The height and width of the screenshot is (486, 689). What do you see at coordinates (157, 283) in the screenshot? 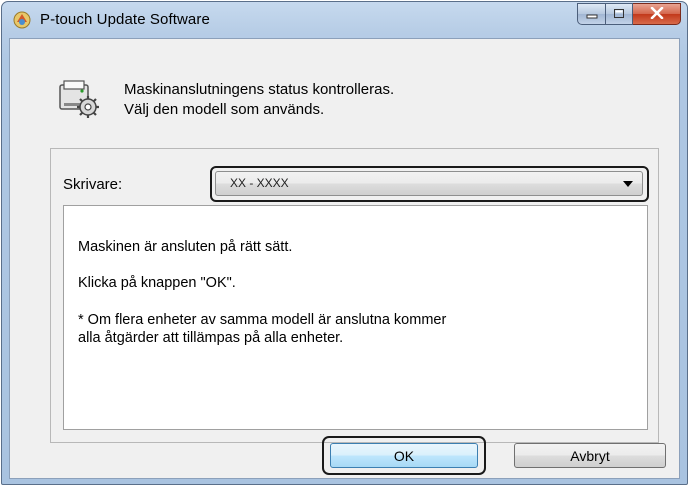
I see `message-click-ok: Klicka på knappen "OK".` at bounding box center [157, 283].